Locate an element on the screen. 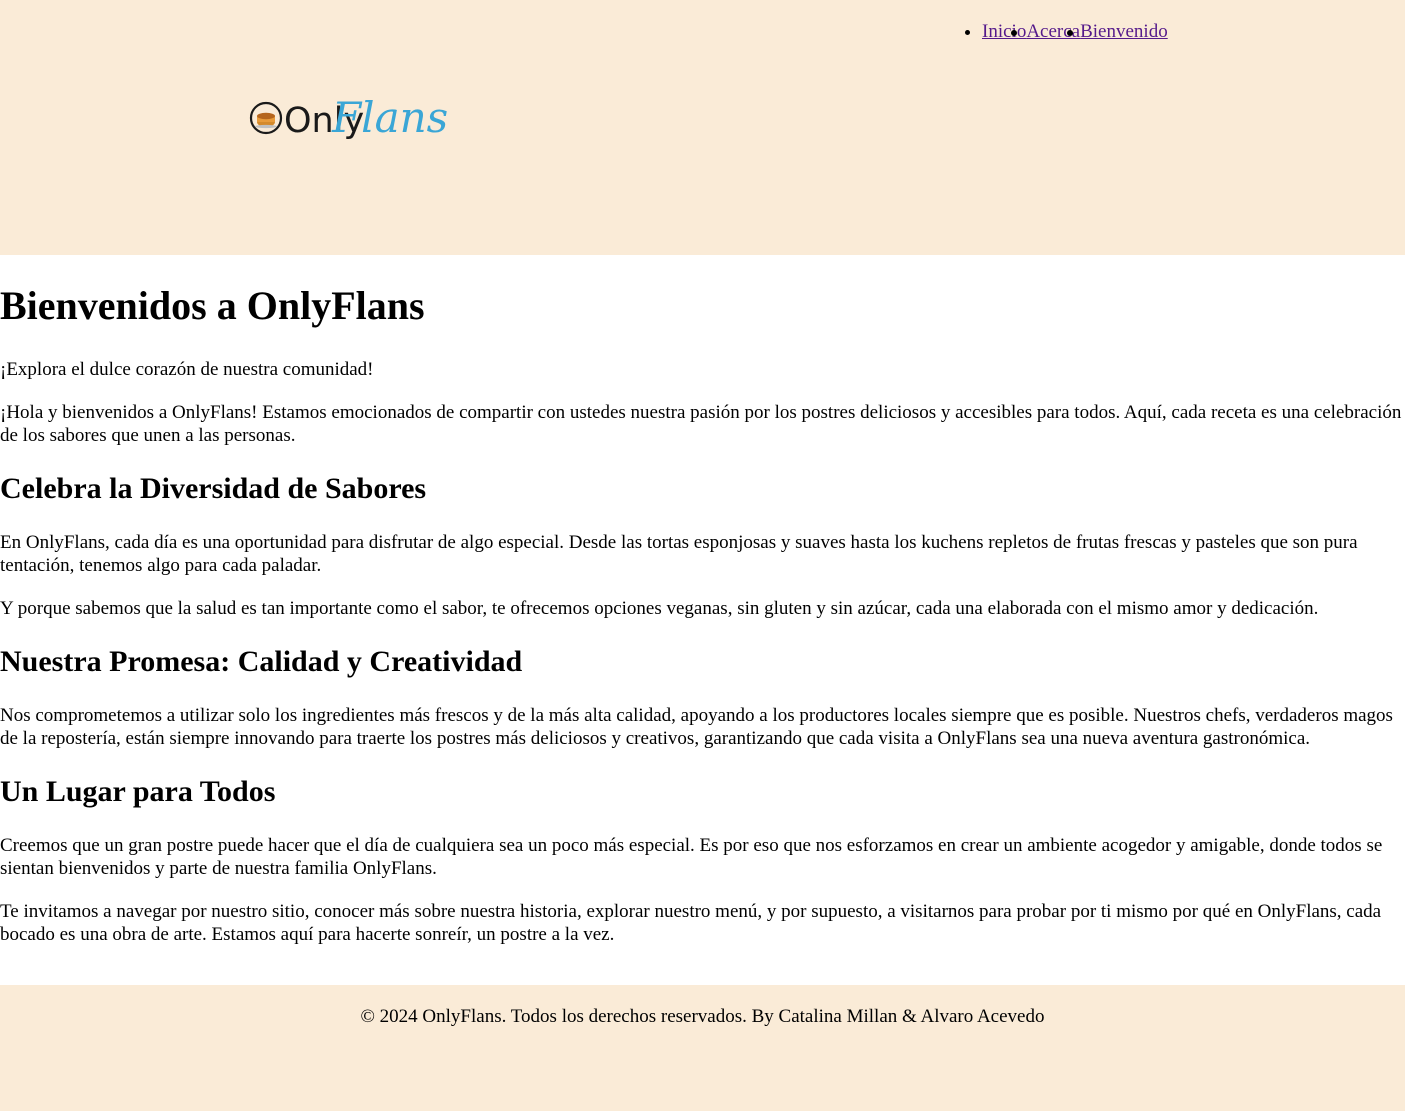 The image size is (1405, 1111). page-title: Bienvenidos a OnlyFlans is located at coordinates (212, 305).